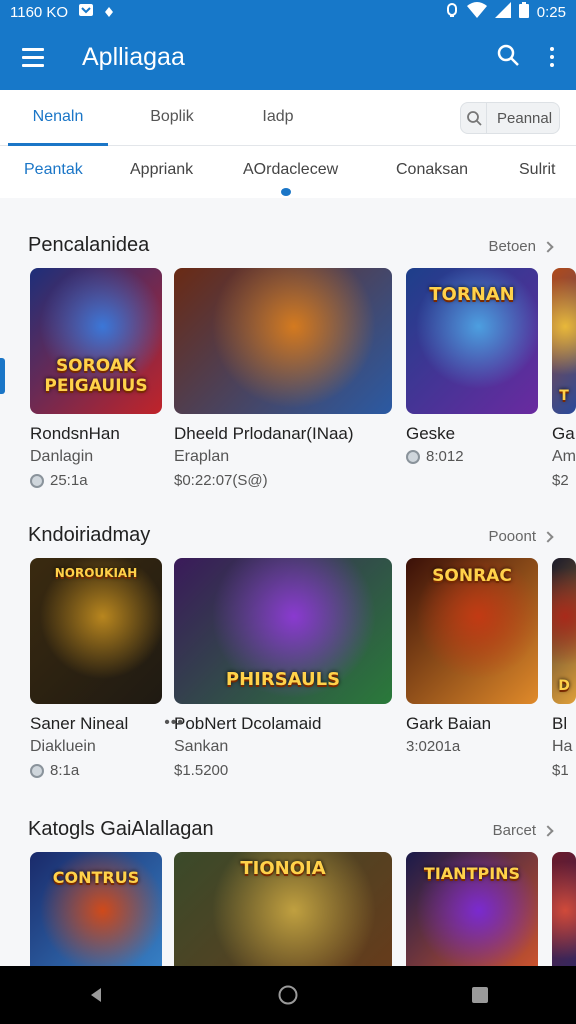 This screenshot has width=576, height=1024. Describe the element at coordinates (69, 480) in the screenshot. I see `app-meta-value: 25:1a` at that location.